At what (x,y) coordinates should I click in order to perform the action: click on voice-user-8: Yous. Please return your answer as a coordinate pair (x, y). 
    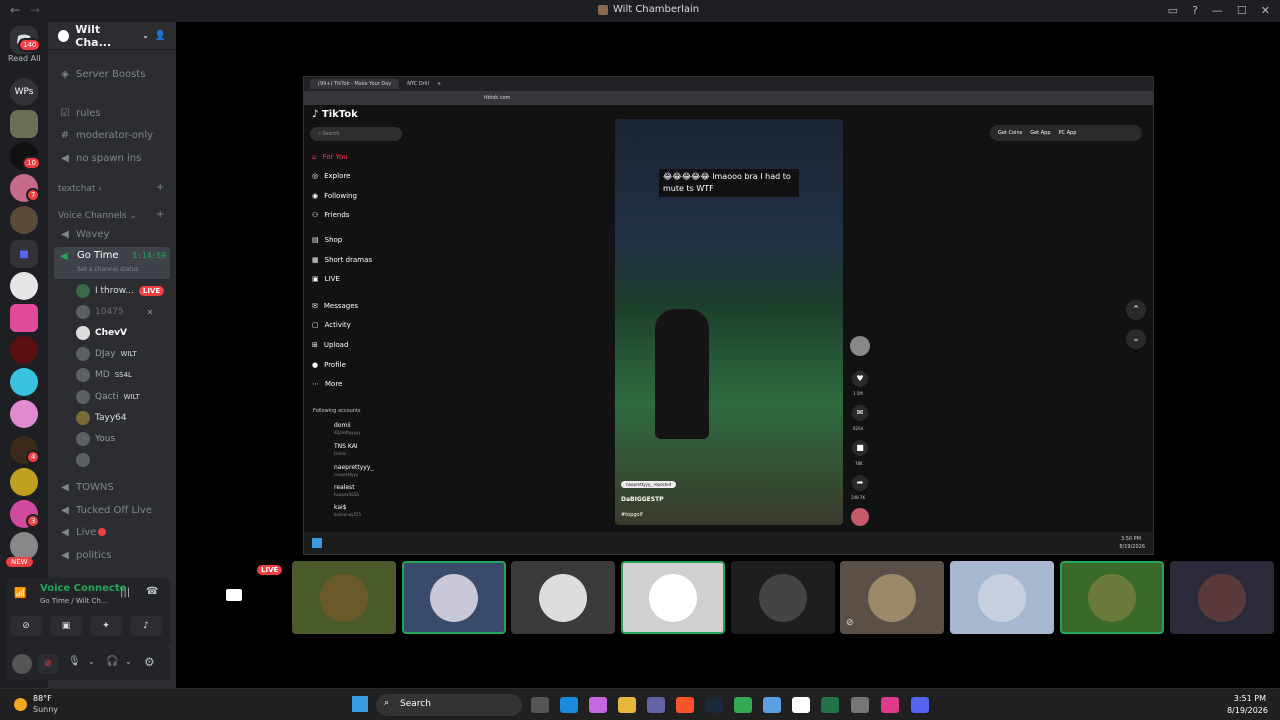
    Looking at the image, I should click on (95, 439).